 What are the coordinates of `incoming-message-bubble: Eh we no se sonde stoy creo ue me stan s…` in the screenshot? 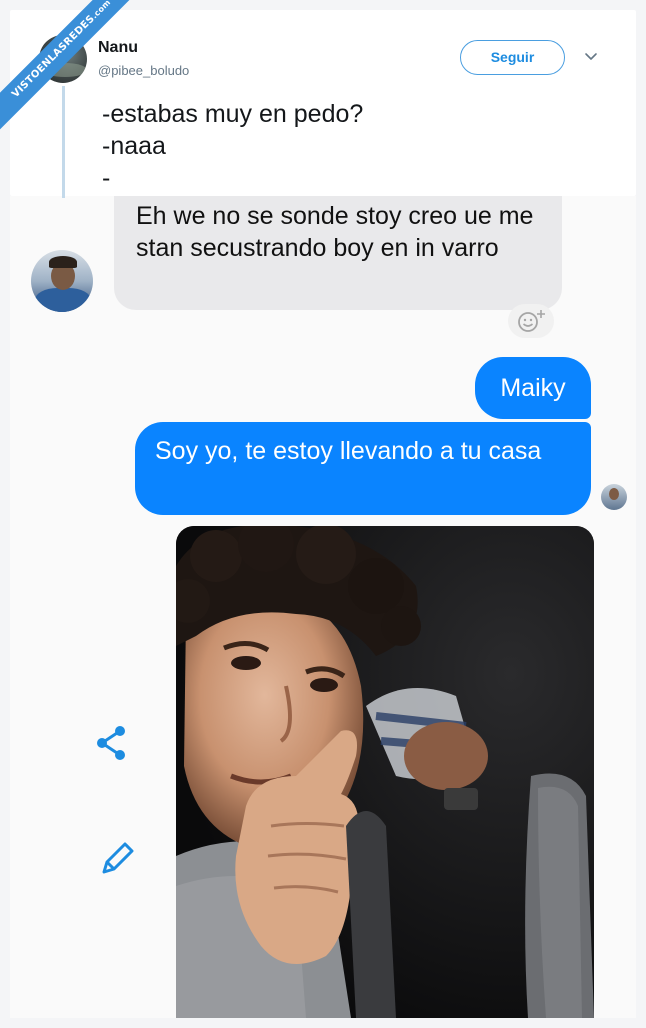 It's located at (338, 253).